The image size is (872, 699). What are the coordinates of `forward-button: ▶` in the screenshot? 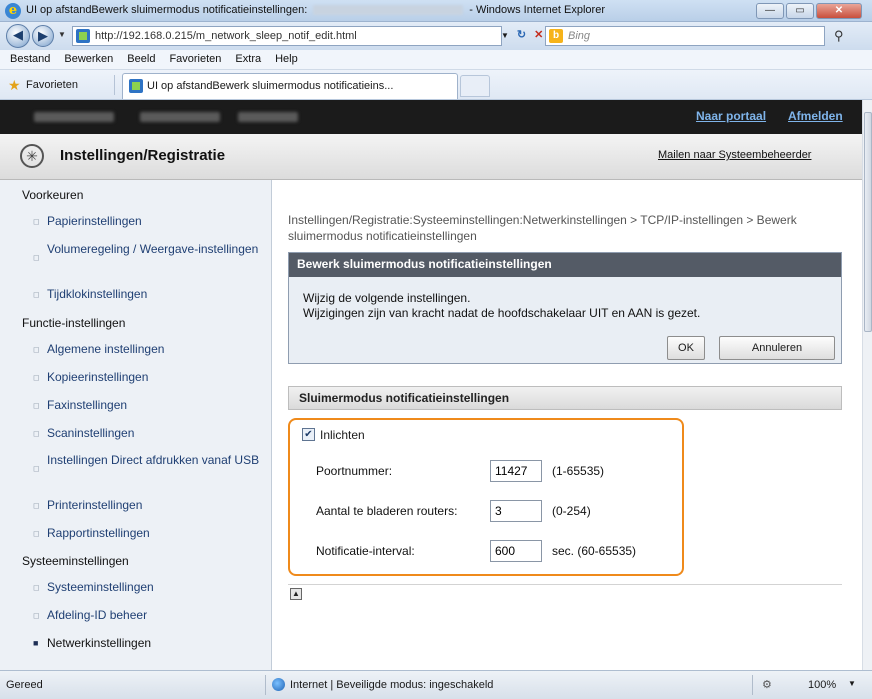 It's located at (43, 36).